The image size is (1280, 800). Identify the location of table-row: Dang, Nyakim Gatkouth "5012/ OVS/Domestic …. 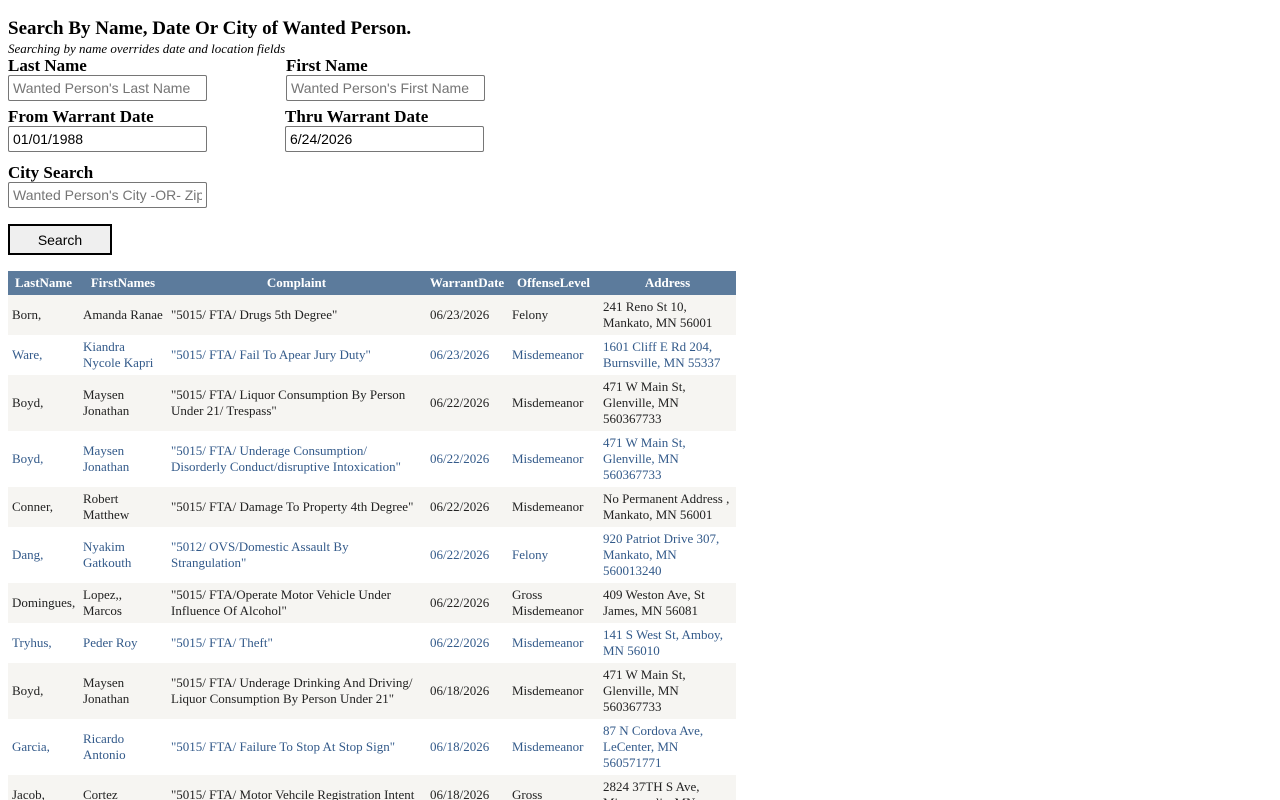
(372, 555).